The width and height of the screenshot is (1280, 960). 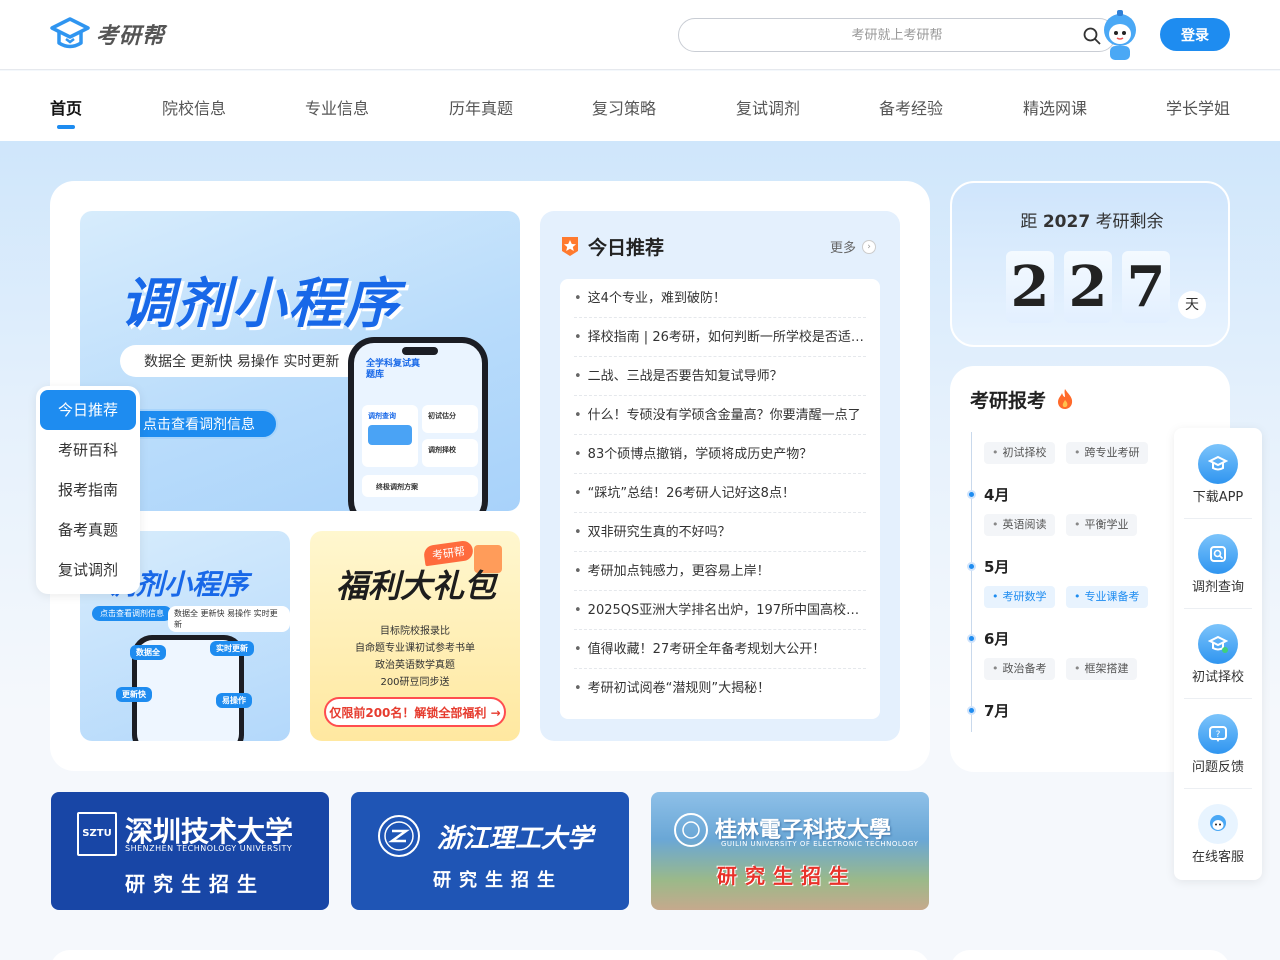 What do you see at coordinates (1218, 824) in the screenshot?
I see `service-mascot-icon` at bounding box center [1218, 824].